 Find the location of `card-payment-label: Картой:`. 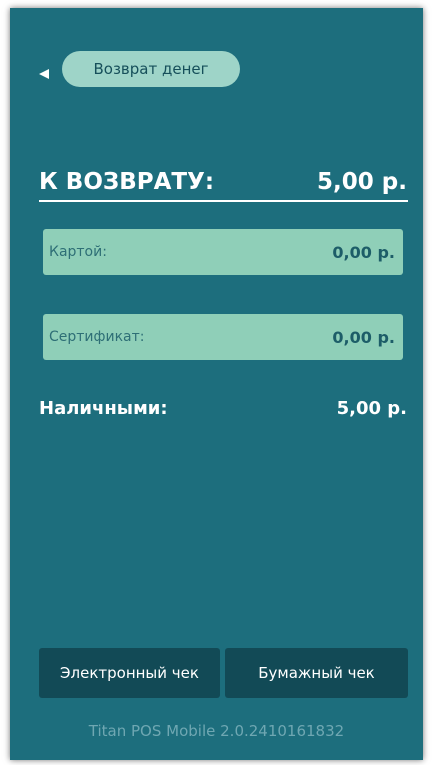

card-payment-label: Картой: is located at coordinates (78, 252).